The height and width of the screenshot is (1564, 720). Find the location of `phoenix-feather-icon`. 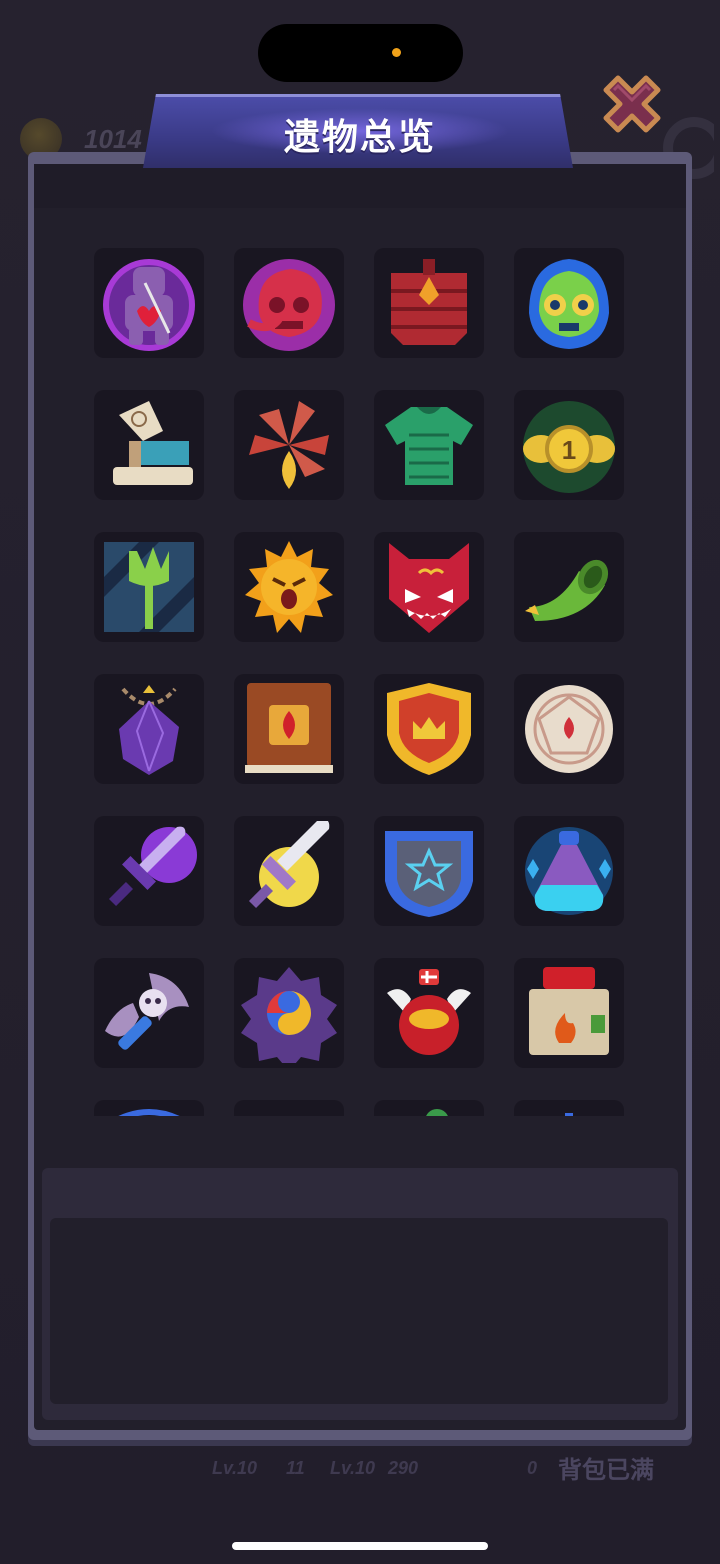

phoenix-feather-icon is located at coordinates (289, 445).